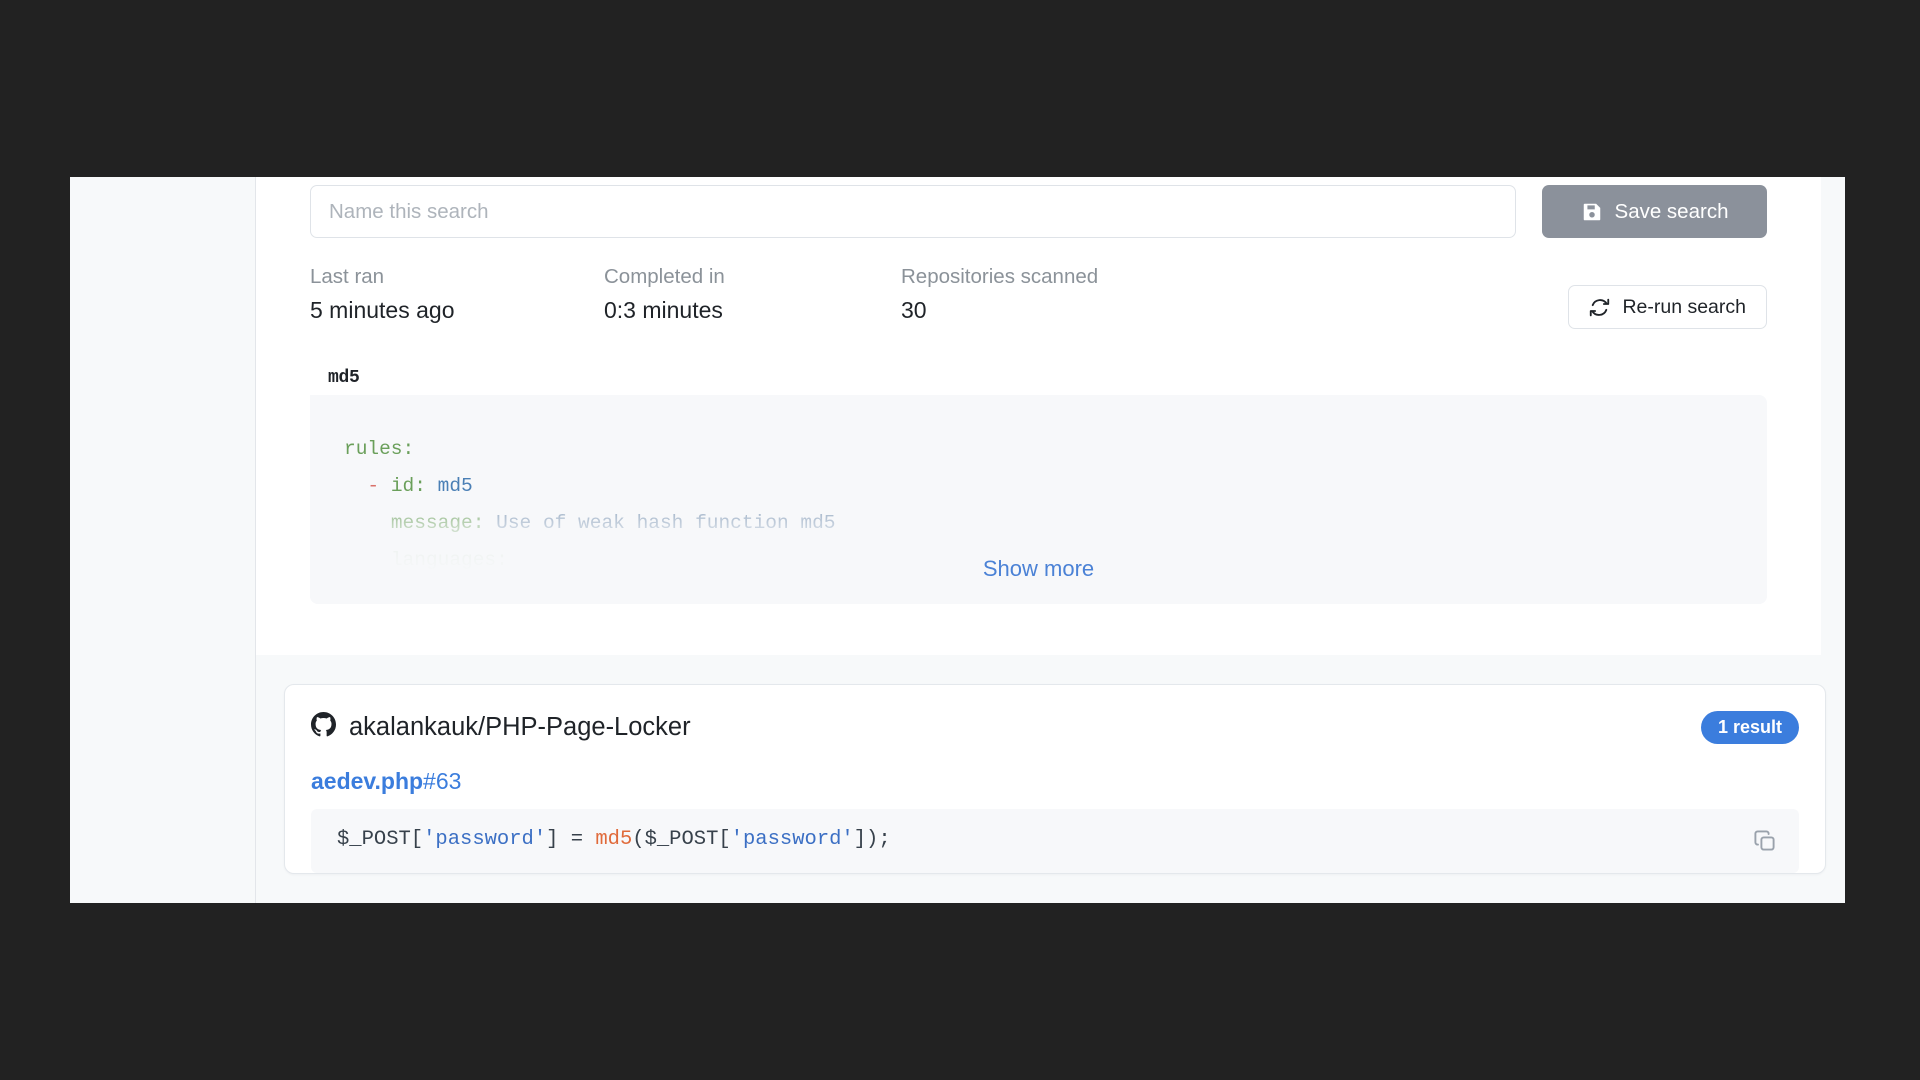  What do you see at coordinates (442, 781) in the screenshot?
I see `file-line-label: #63` at bounding box center [442, 781].